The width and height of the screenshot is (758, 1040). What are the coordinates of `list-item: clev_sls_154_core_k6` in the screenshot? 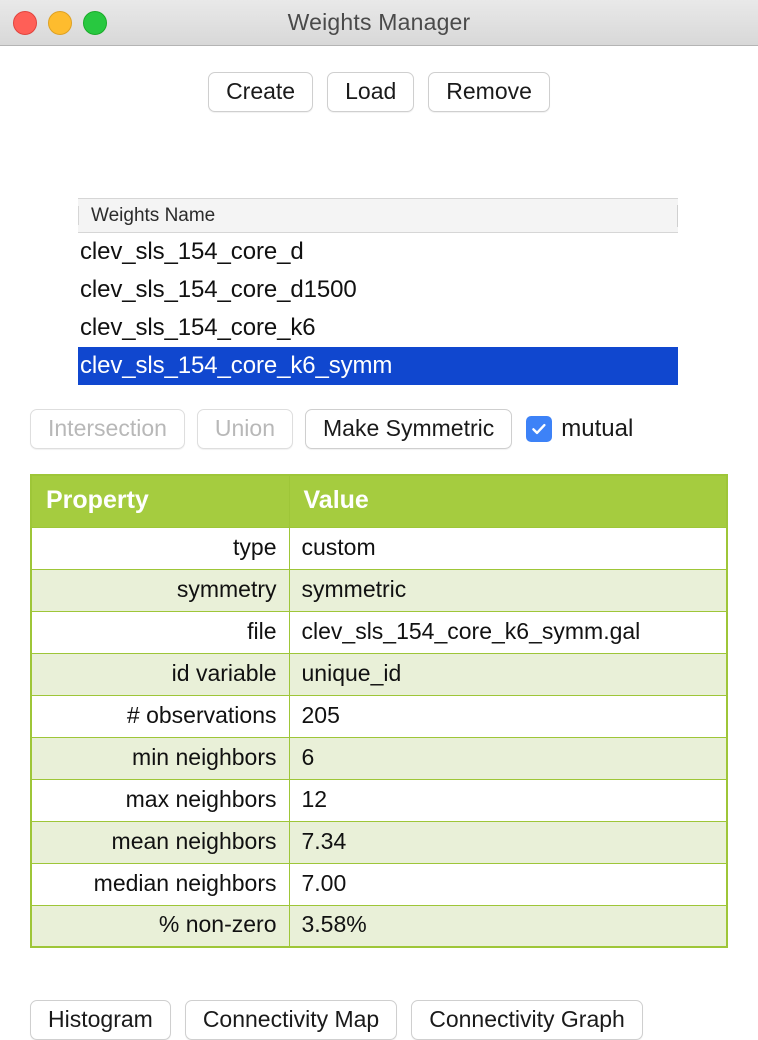 It's located at (378, 328).